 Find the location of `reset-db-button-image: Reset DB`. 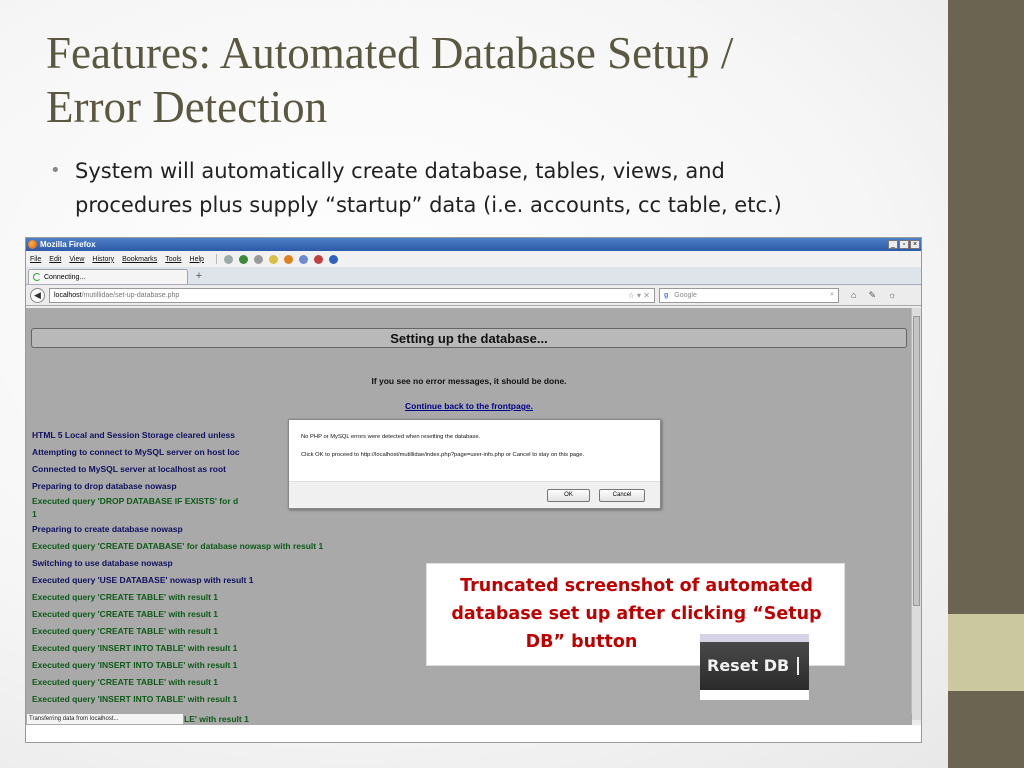

reset-db-button-image: Reset DB is located at coordinates (754, 667).